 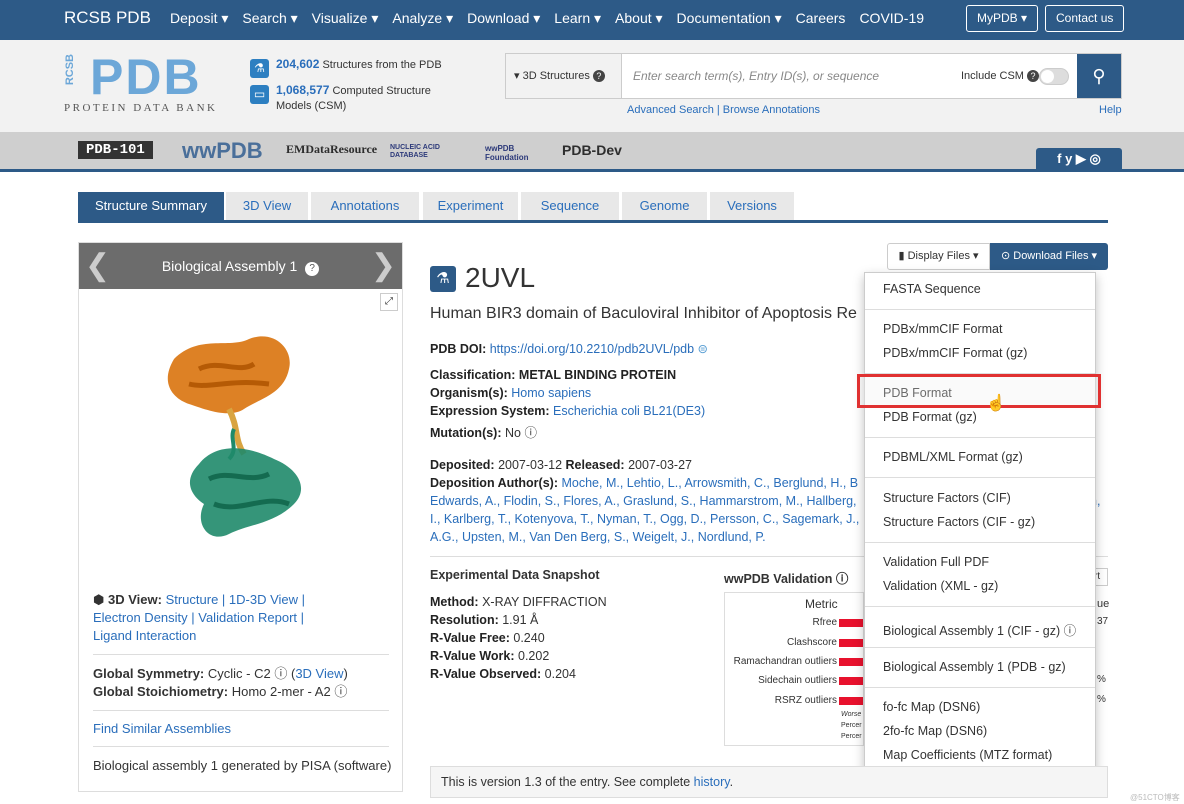 I want to click on tab-versions: Versions, so click(x=752, y=206).